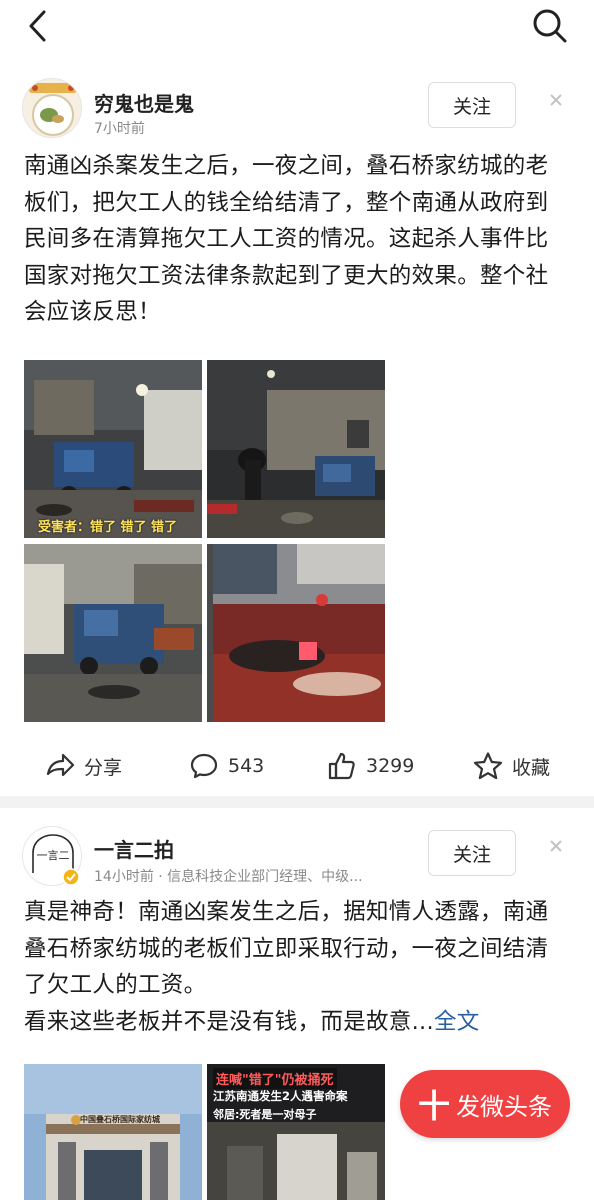  I want to click on avatar-text: 一言二, so click(53, 855).